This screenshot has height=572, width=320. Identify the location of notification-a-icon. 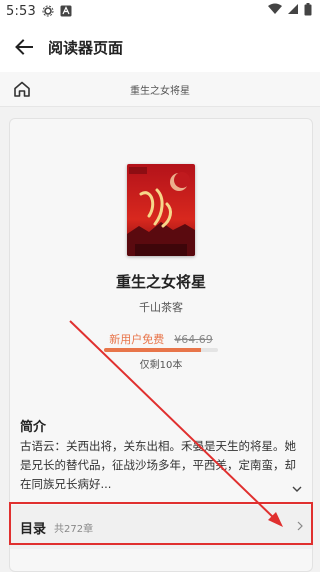
(66, 11).